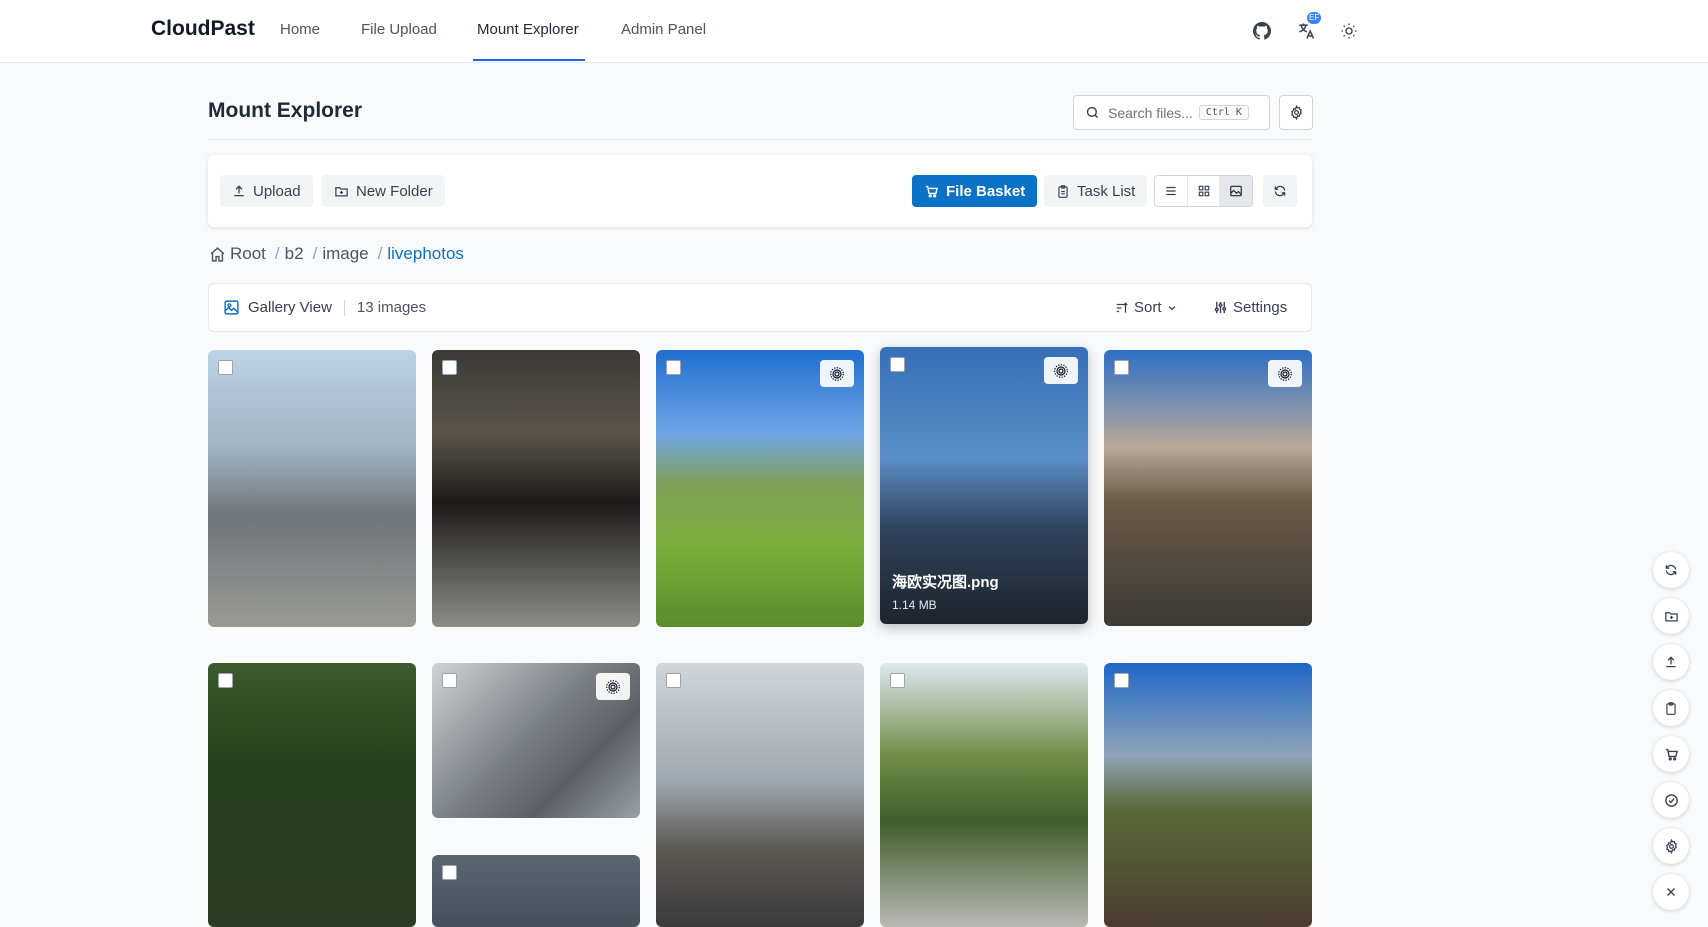 The height and width of the screenshot is (927, 1708). Describe the element at coordinates (945, 591) in the screenshot. I see `tile-caption: 海欧实况图.png 1.14 MB` at that location.